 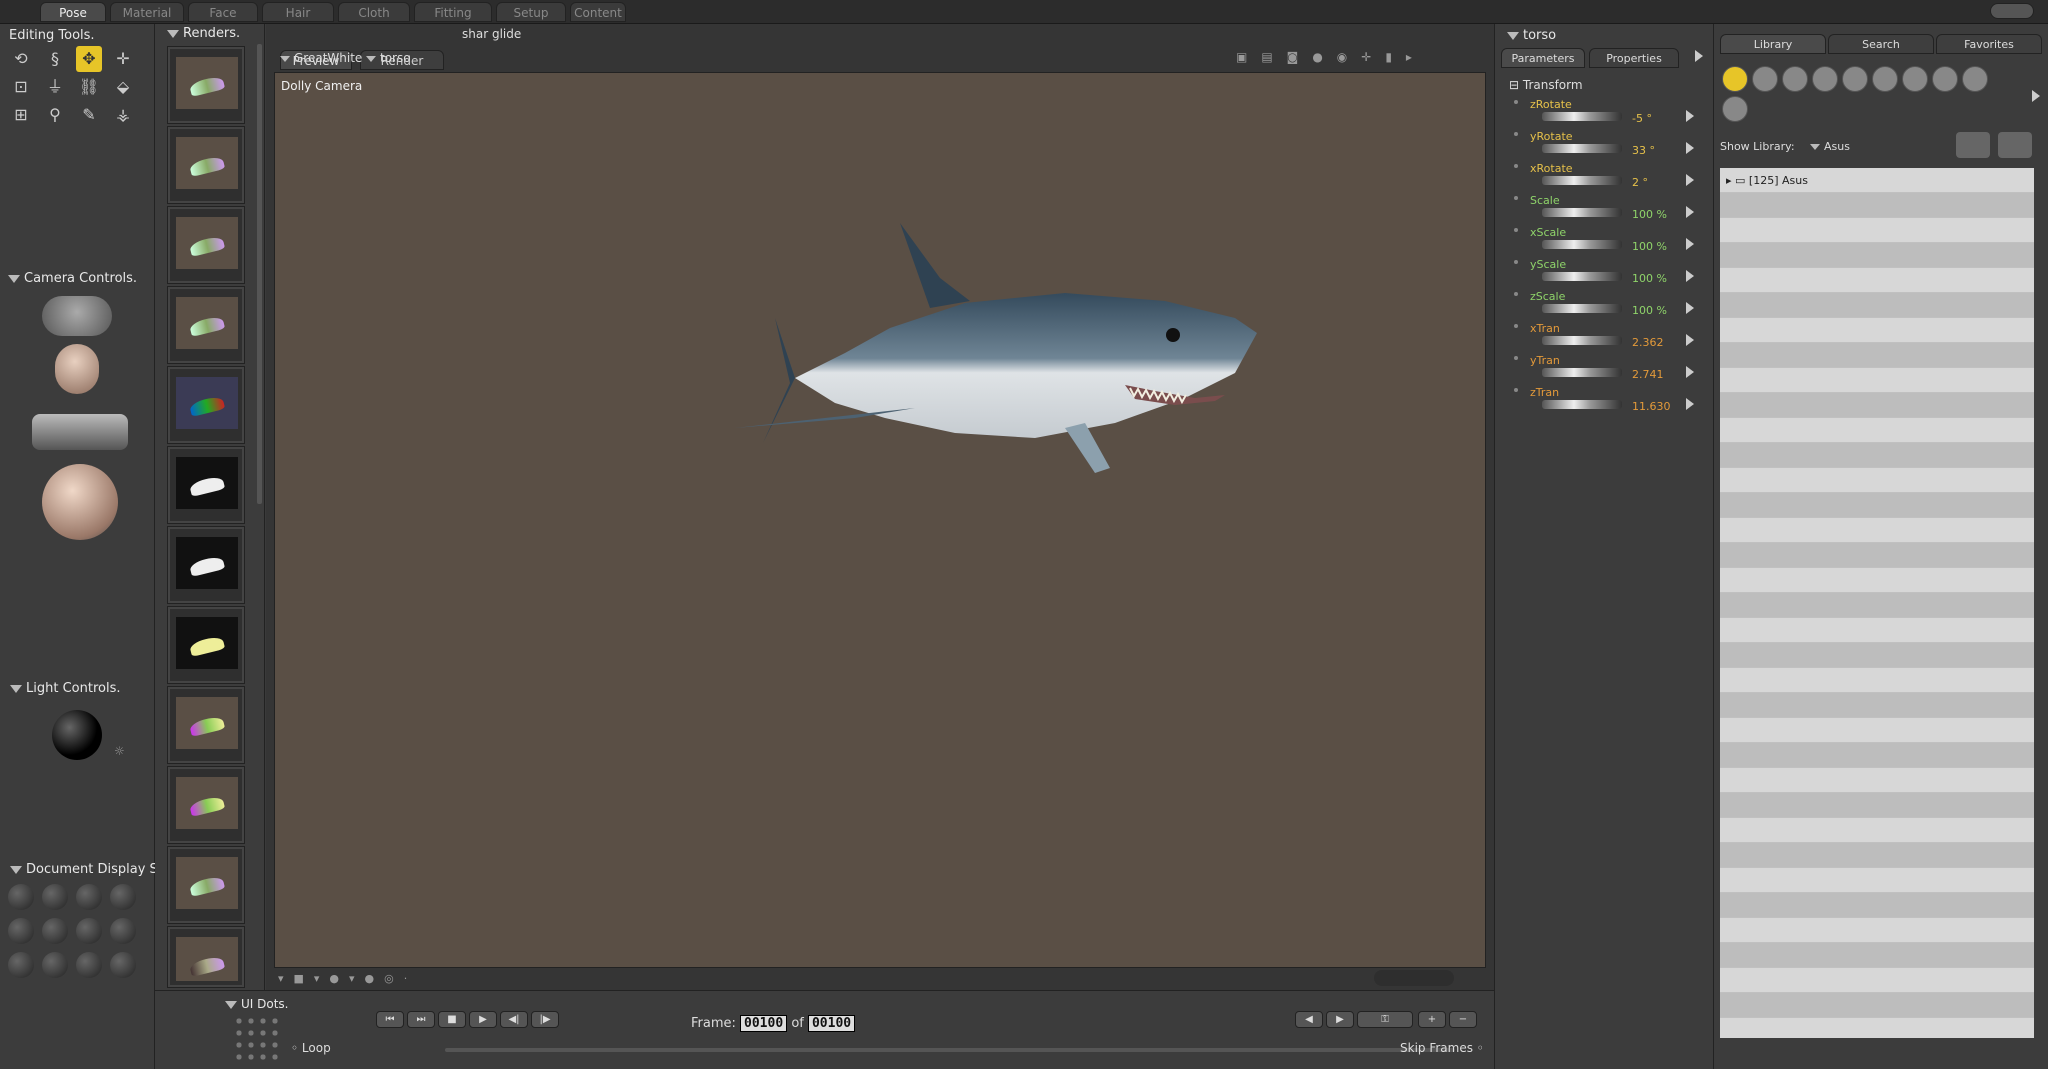 I want to click on param-value: 2.362, so click(x=1648, y=342).